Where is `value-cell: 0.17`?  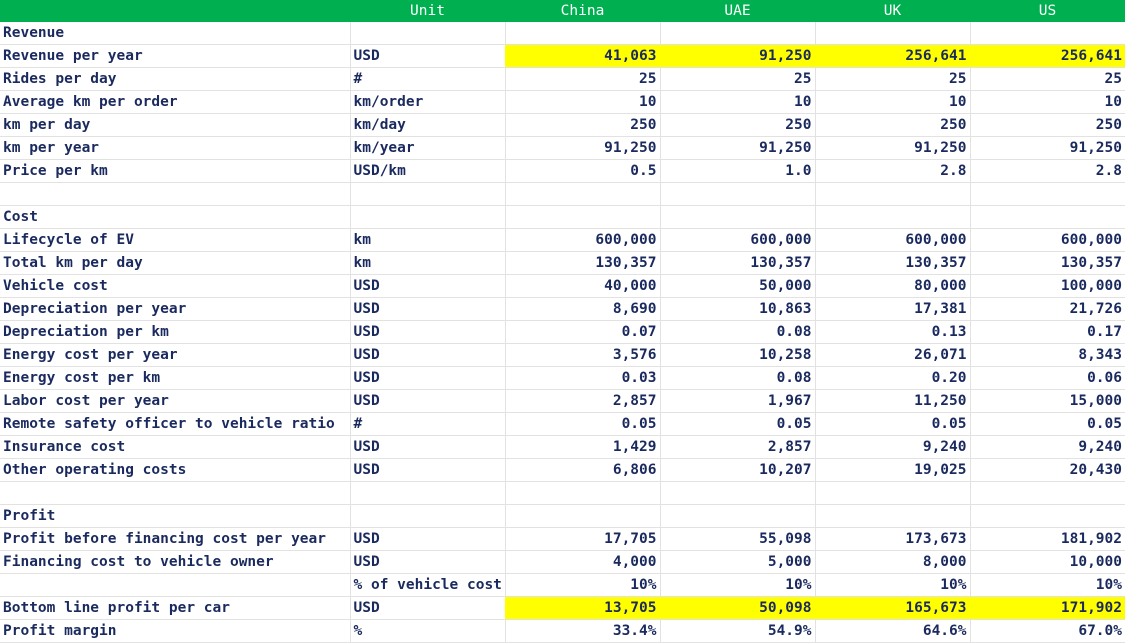
value-cell: 0.17 is located at coordinates (1047, 332).